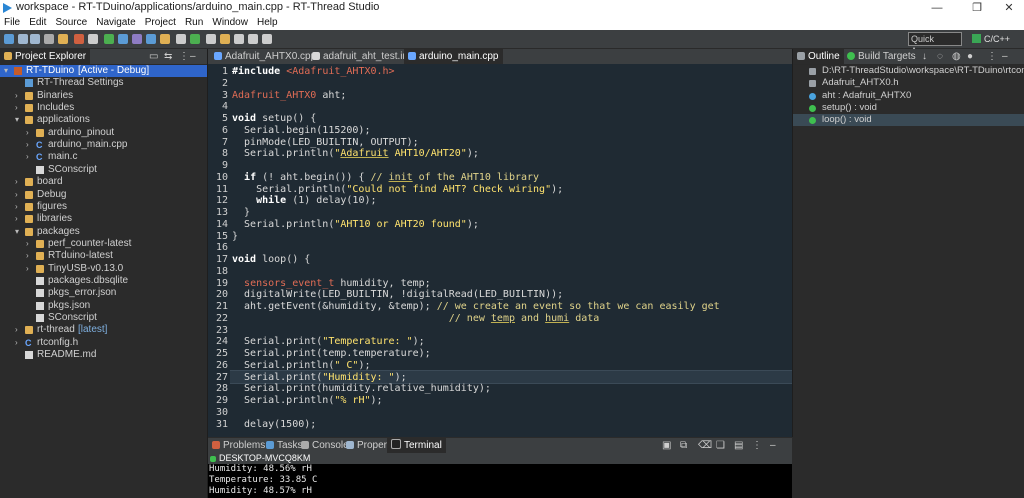 The image size is (1024, 498). What do you see at coordinates (165, 39) in the screenshot?
I see `open-folder-icon` at bounding box center [165, 39].